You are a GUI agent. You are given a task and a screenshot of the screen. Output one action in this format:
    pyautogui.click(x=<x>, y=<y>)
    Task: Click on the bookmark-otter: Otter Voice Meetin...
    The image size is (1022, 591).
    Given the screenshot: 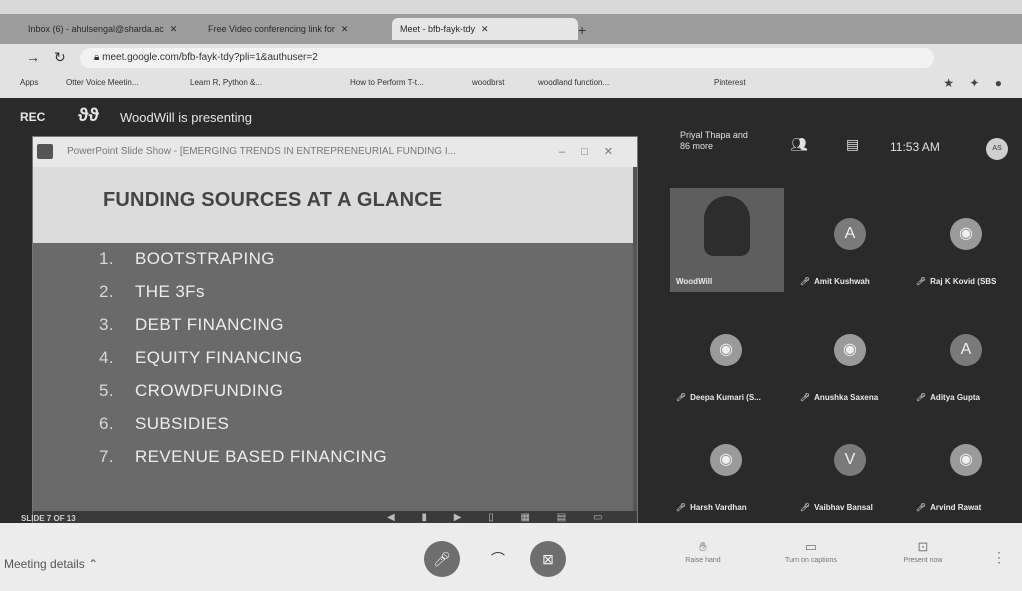 What is the action you would take?
    pyautogui.click(x=102, y=82)
    